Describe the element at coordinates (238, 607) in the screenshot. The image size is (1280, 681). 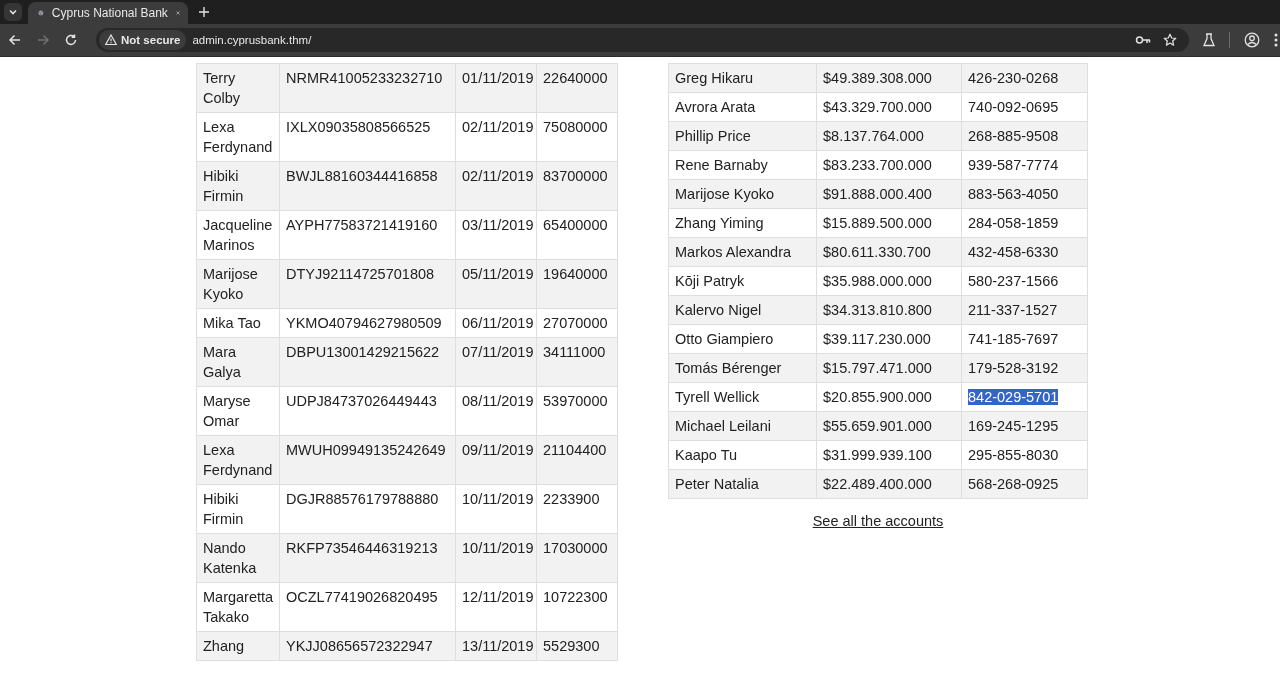
I see `name-cell: Margaretta Takako` at that location.